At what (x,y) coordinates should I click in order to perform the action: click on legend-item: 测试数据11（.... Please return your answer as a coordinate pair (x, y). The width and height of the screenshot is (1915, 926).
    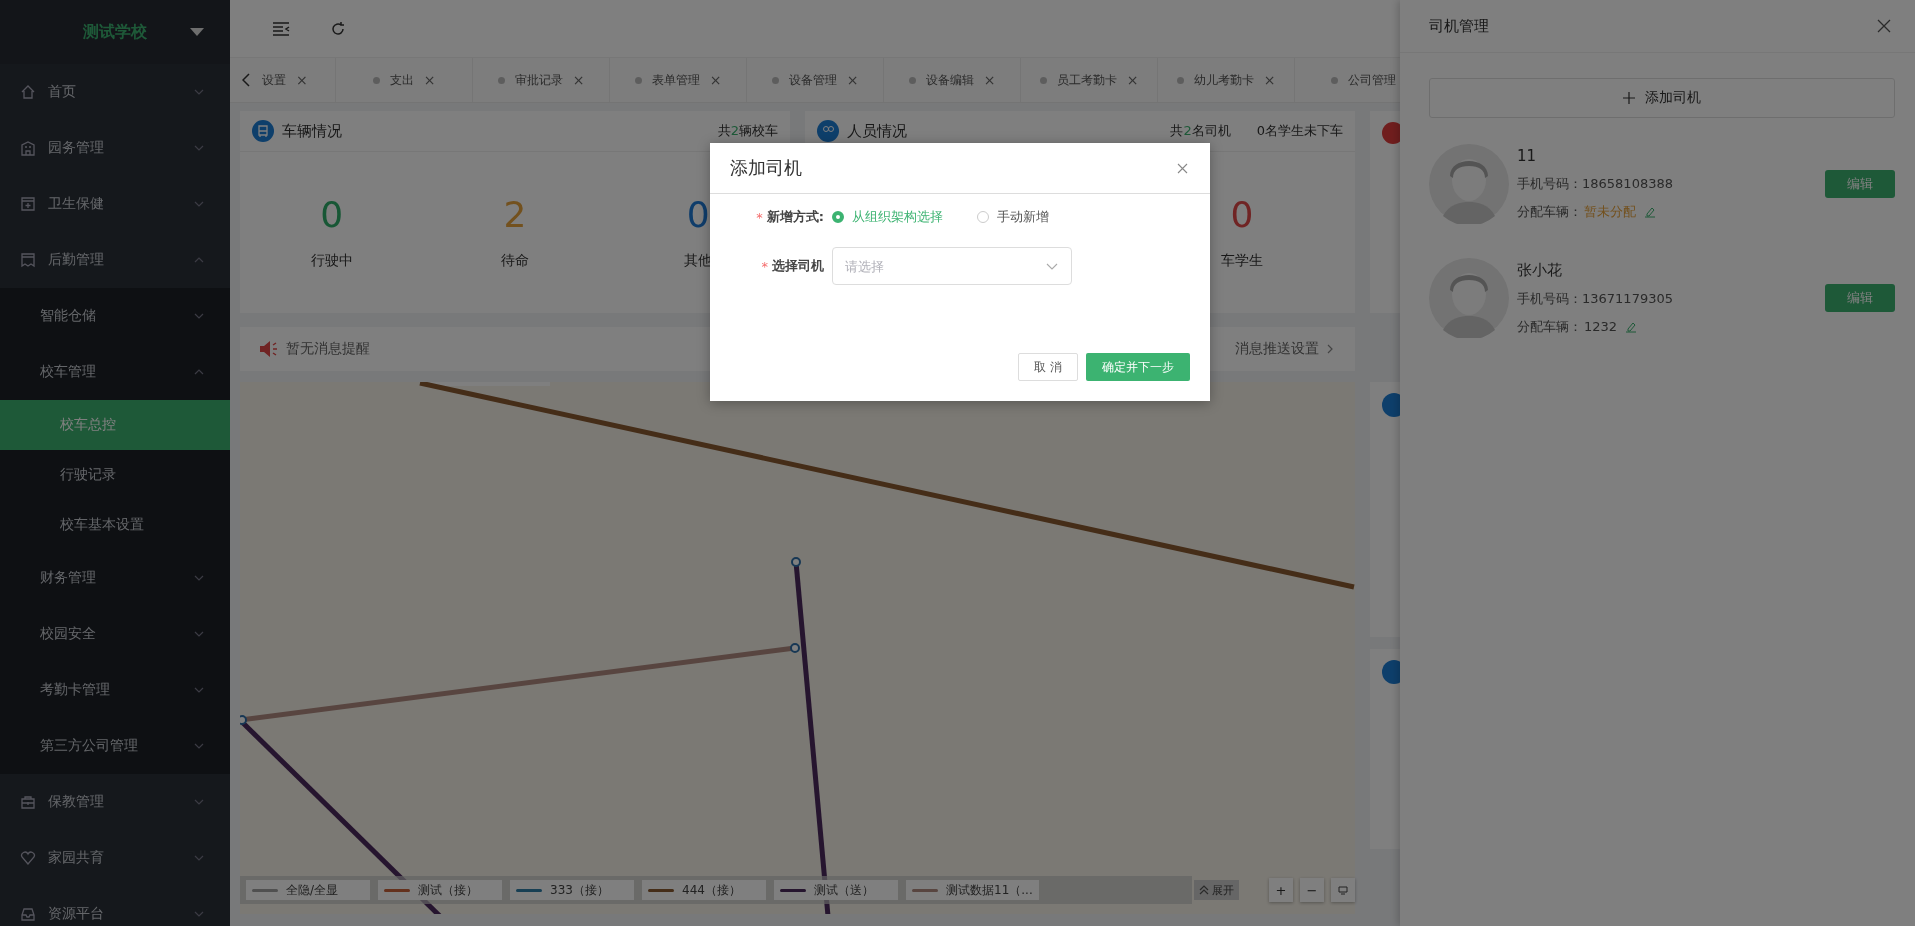
    Looking at the image, I should click on (972, 890).